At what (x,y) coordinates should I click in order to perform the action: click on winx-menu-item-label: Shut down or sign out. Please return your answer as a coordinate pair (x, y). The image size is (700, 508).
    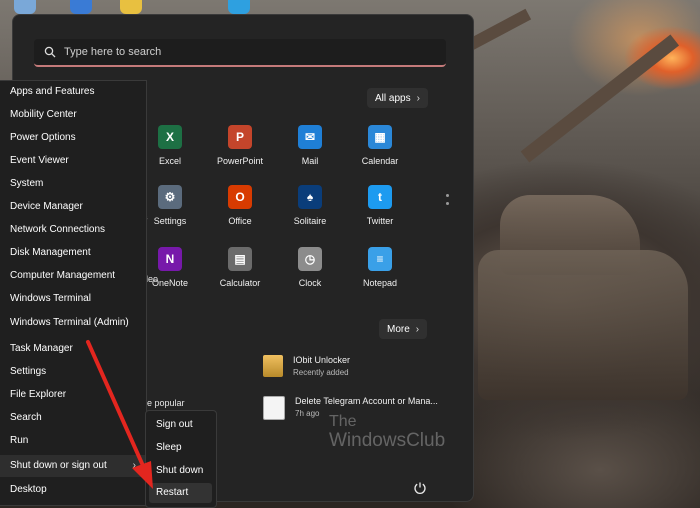
    Looking at the image, I should click on (58, 465).